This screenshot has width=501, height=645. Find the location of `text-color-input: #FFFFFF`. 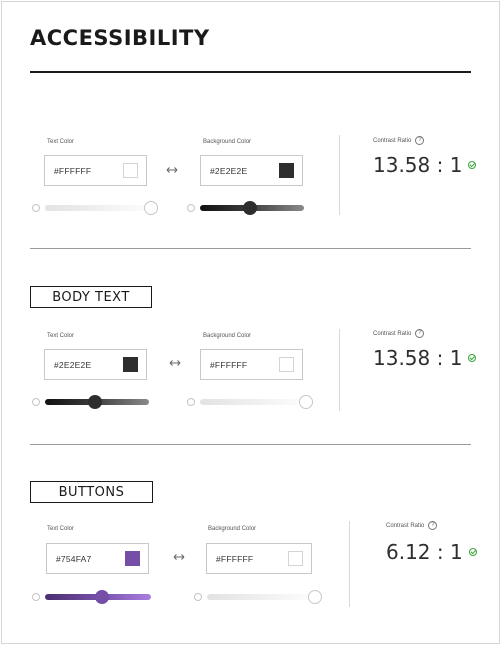

text-color-input: #FFFFFF is located at coordinates (95, 170).